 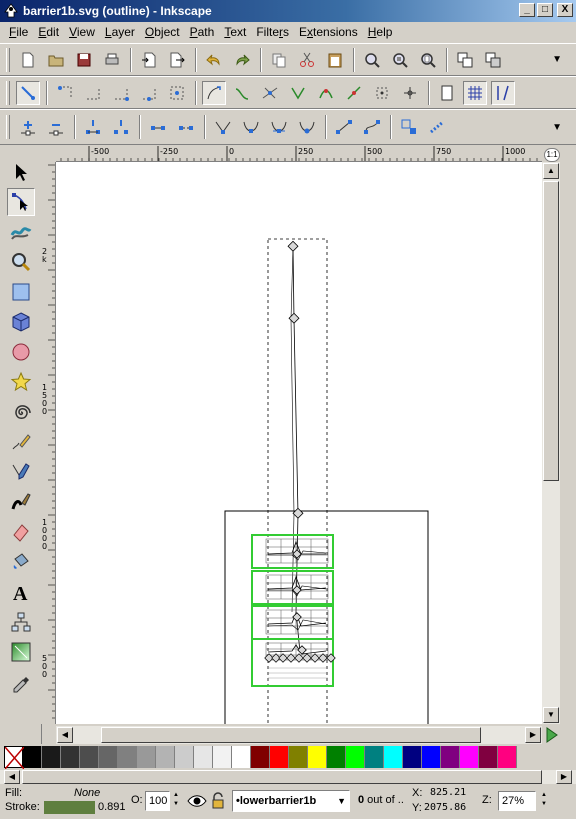 I want to click on menu-text: Text, so click(x=235, y=32).